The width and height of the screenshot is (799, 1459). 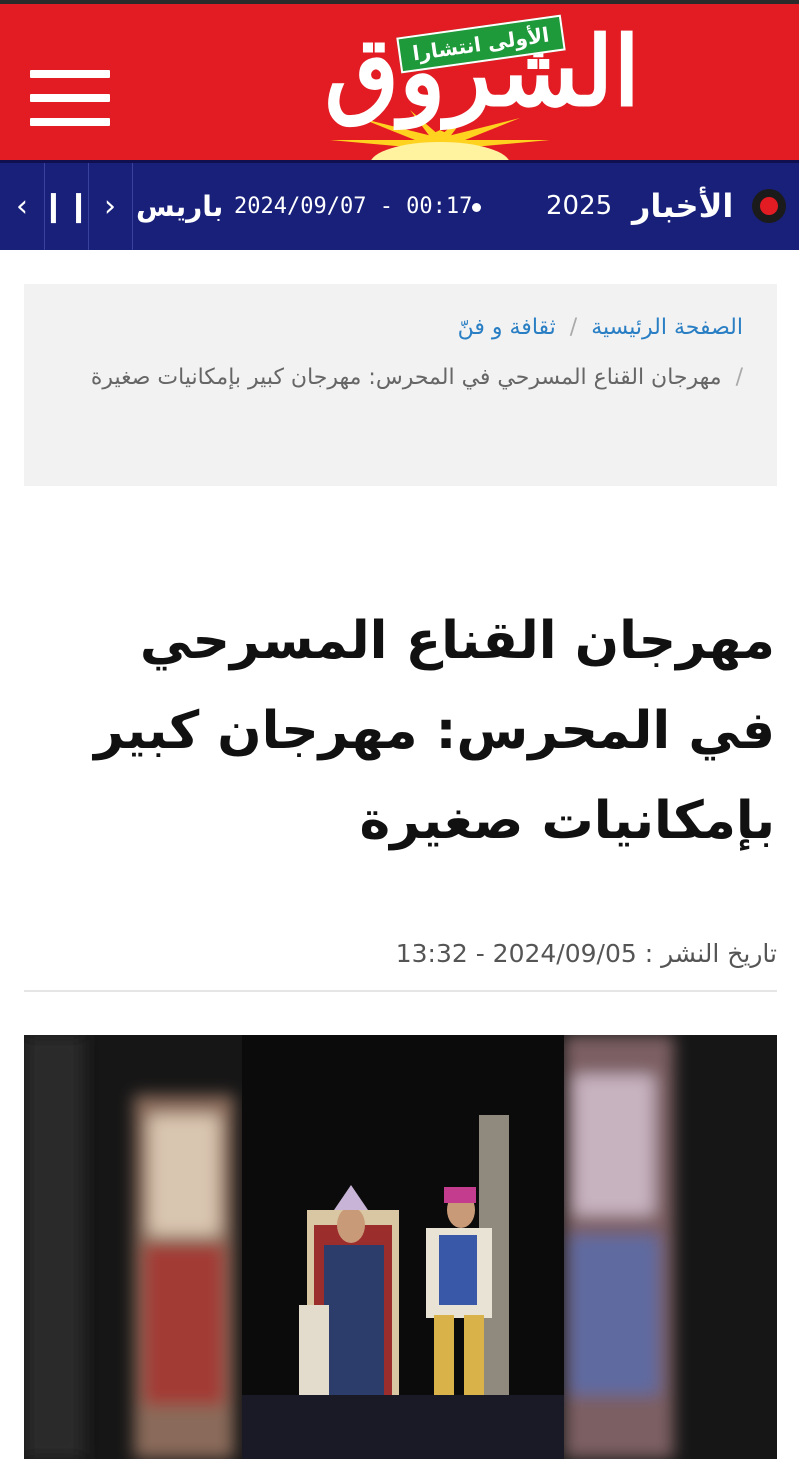 I want to click on ticker-headline: 2025, so click(x=579, y=206).